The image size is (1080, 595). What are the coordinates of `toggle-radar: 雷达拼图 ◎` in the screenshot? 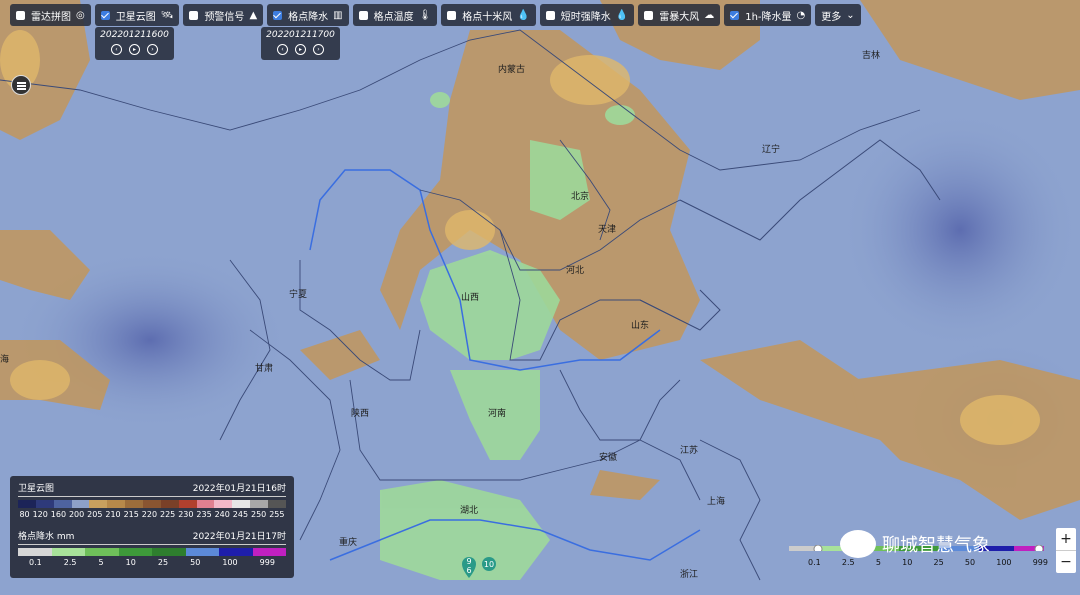 It's located at (50, 15).